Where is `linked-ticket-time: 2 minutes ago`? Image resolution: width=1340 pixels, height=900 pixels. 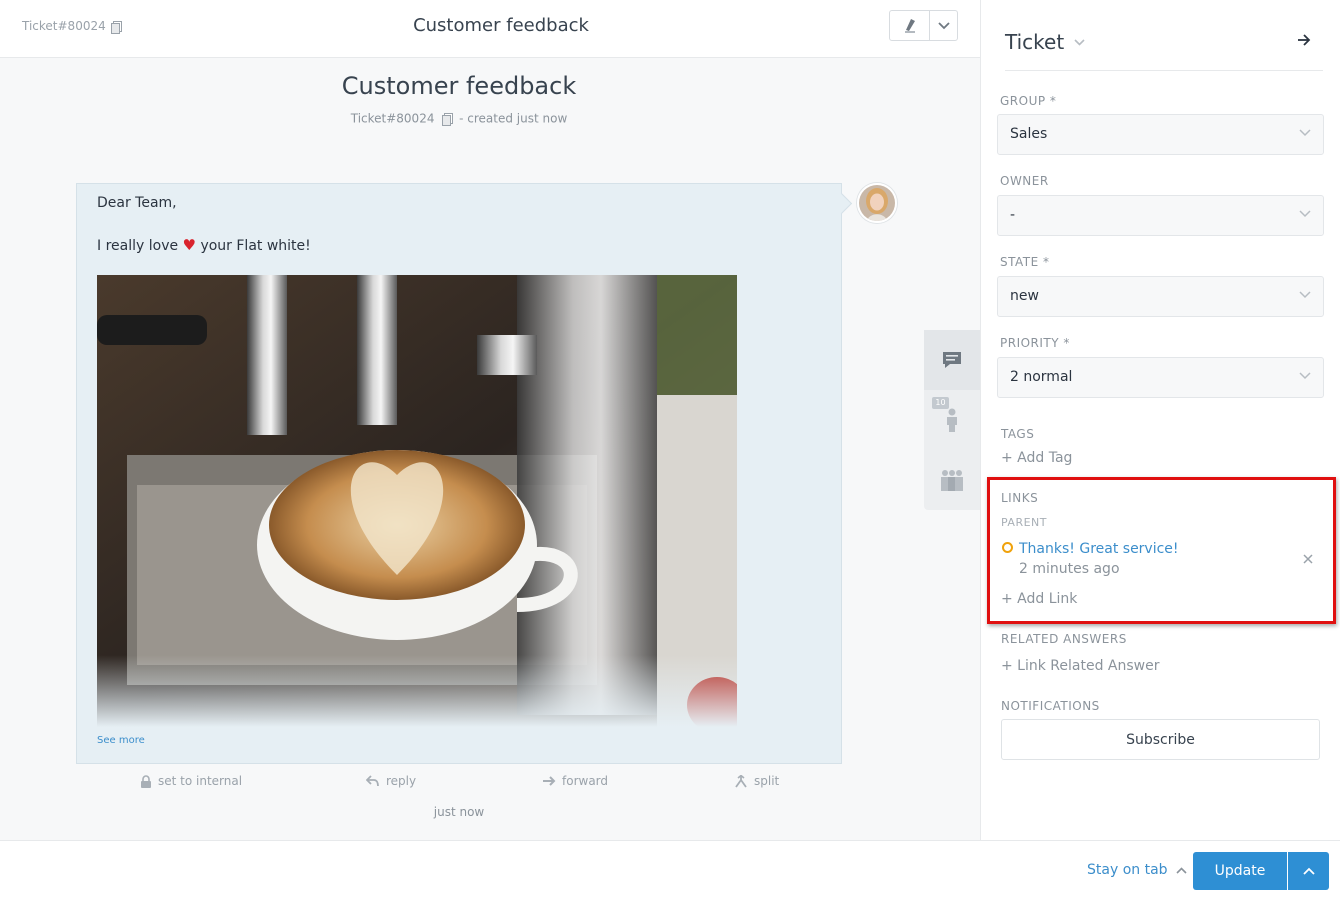
linked-ticket-time: 2 minutes ago is located at coordinates (1069, 569).